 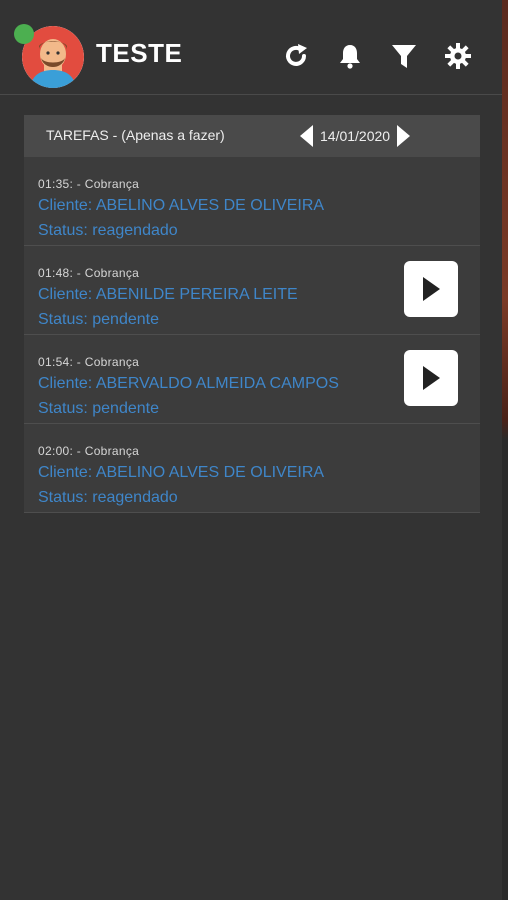 What do you see at coordinates (251, 47) in the screenshot?
I see `top-bar: TESTE` at bounding box center [251, 47].